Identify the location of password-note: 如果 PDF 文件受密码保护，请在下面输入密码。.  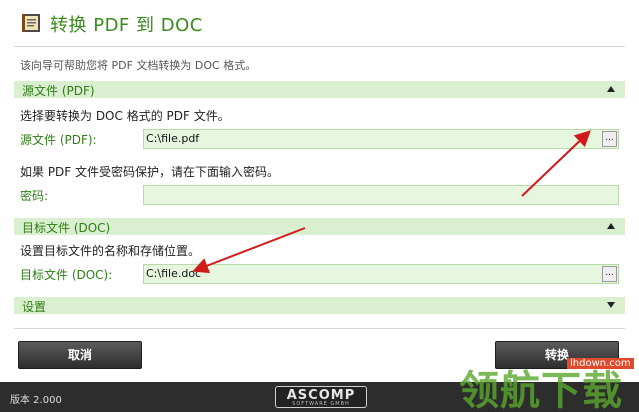
(150, 172).